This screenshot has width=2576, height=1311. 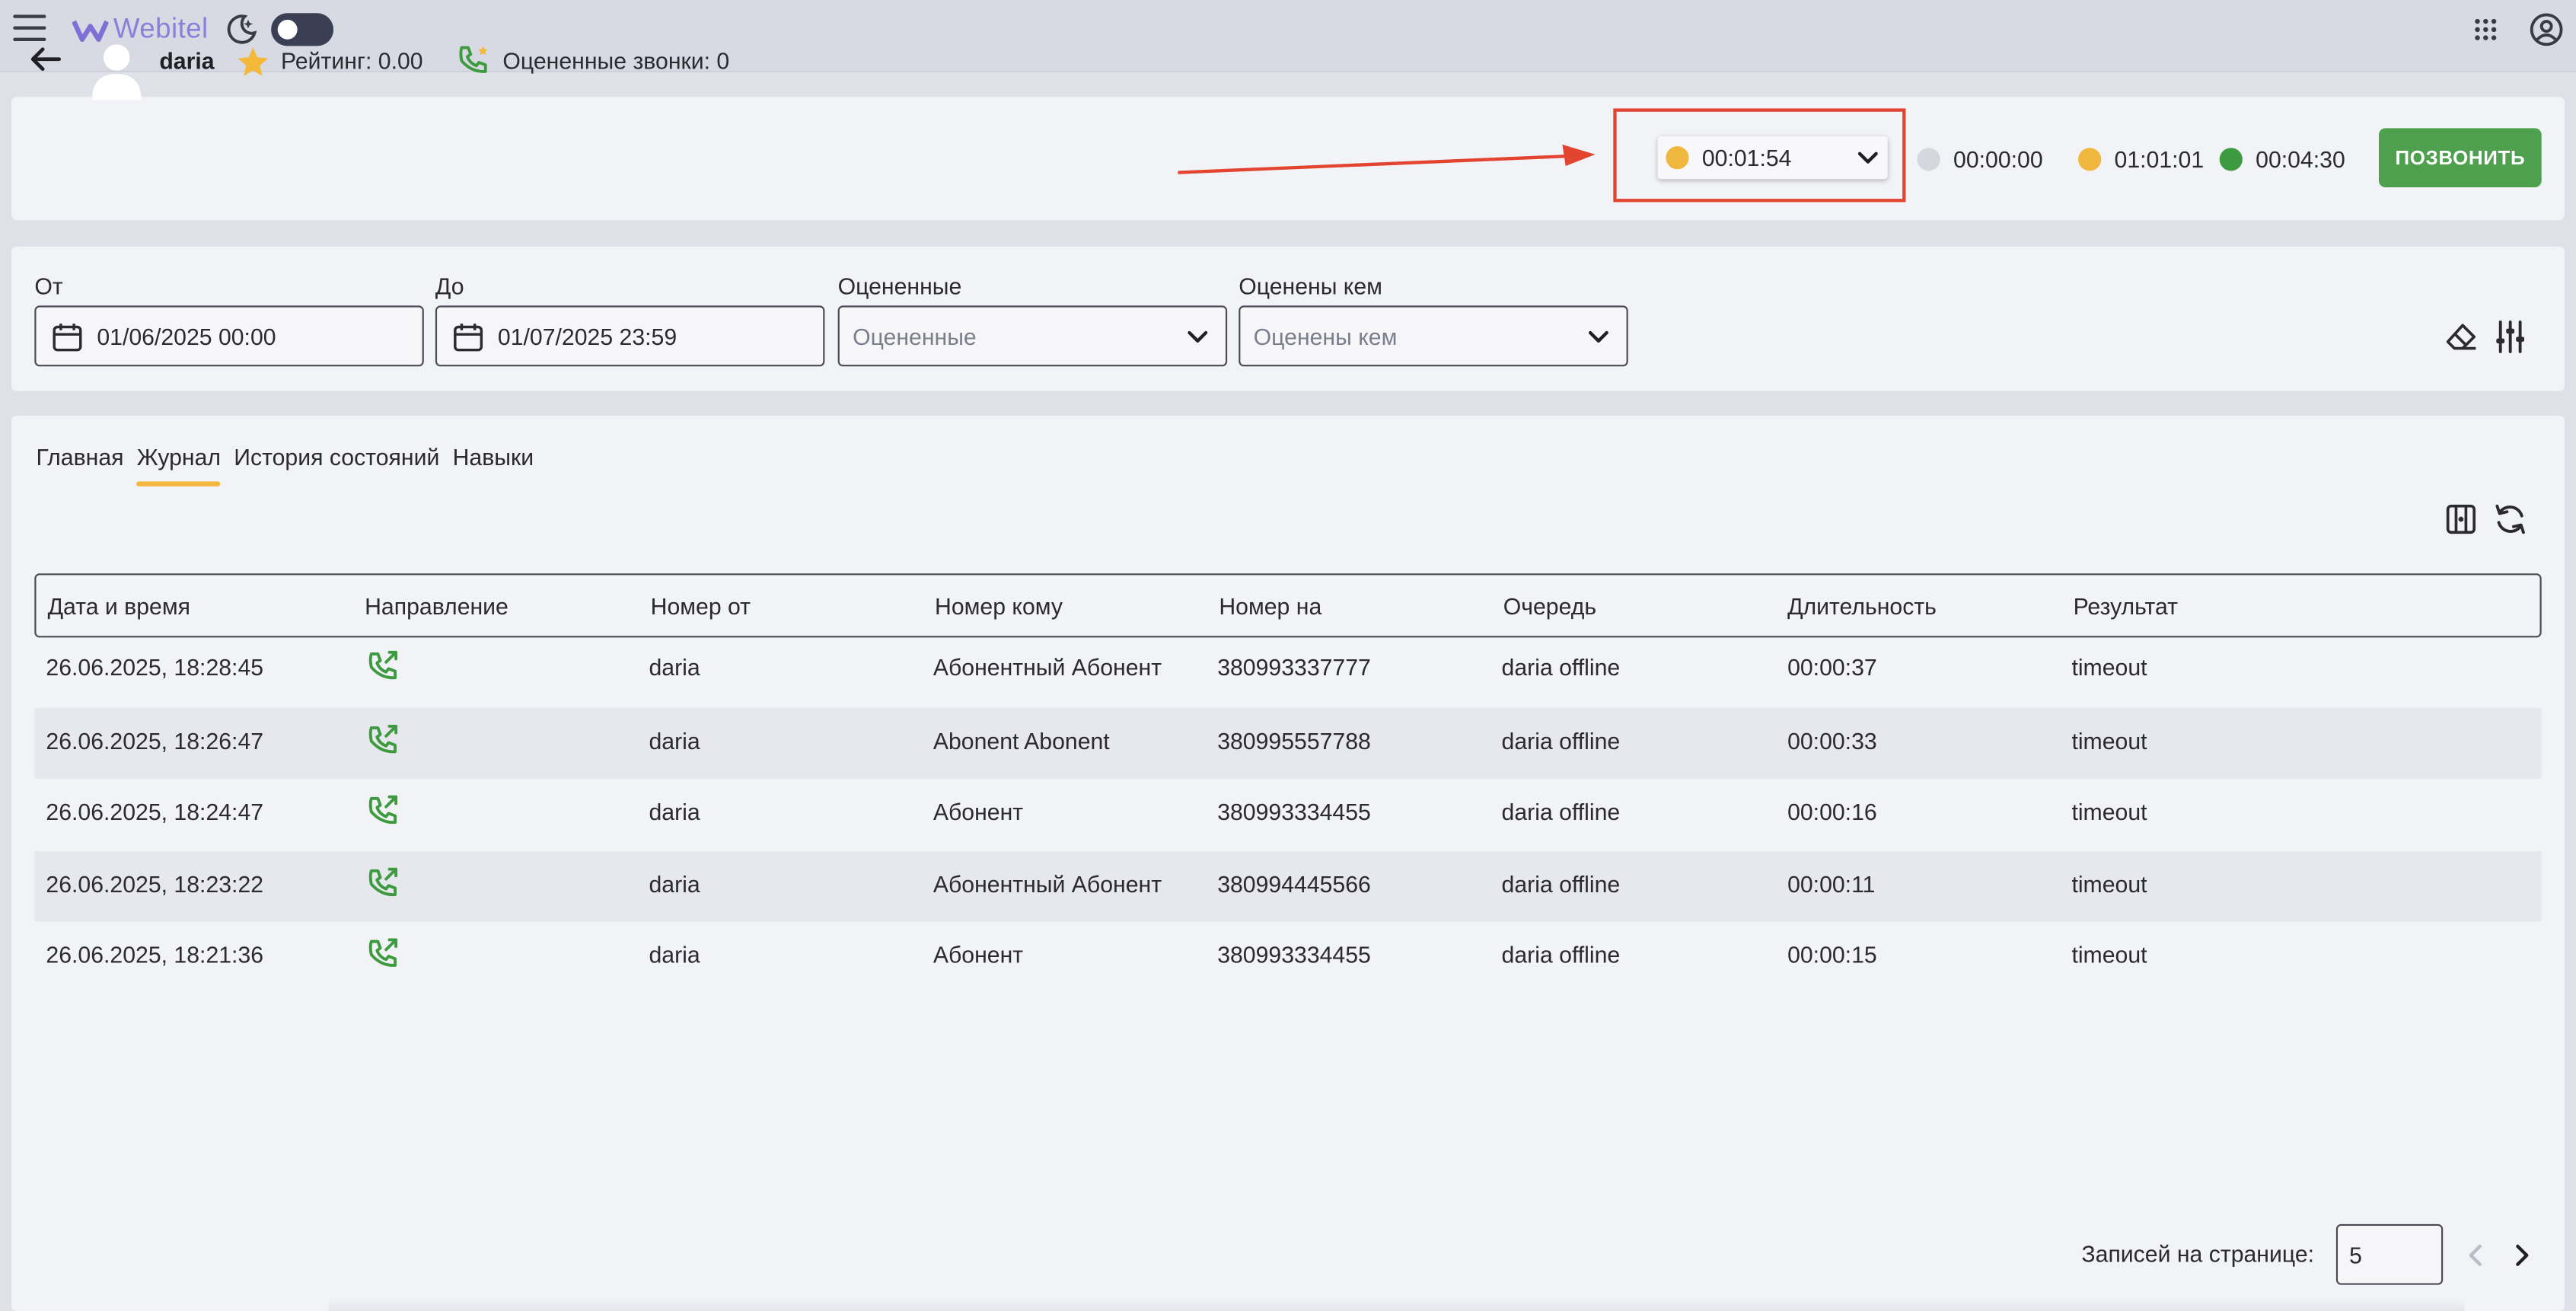 I want to click on back-arrow-icon, so click(x=45, y=59).